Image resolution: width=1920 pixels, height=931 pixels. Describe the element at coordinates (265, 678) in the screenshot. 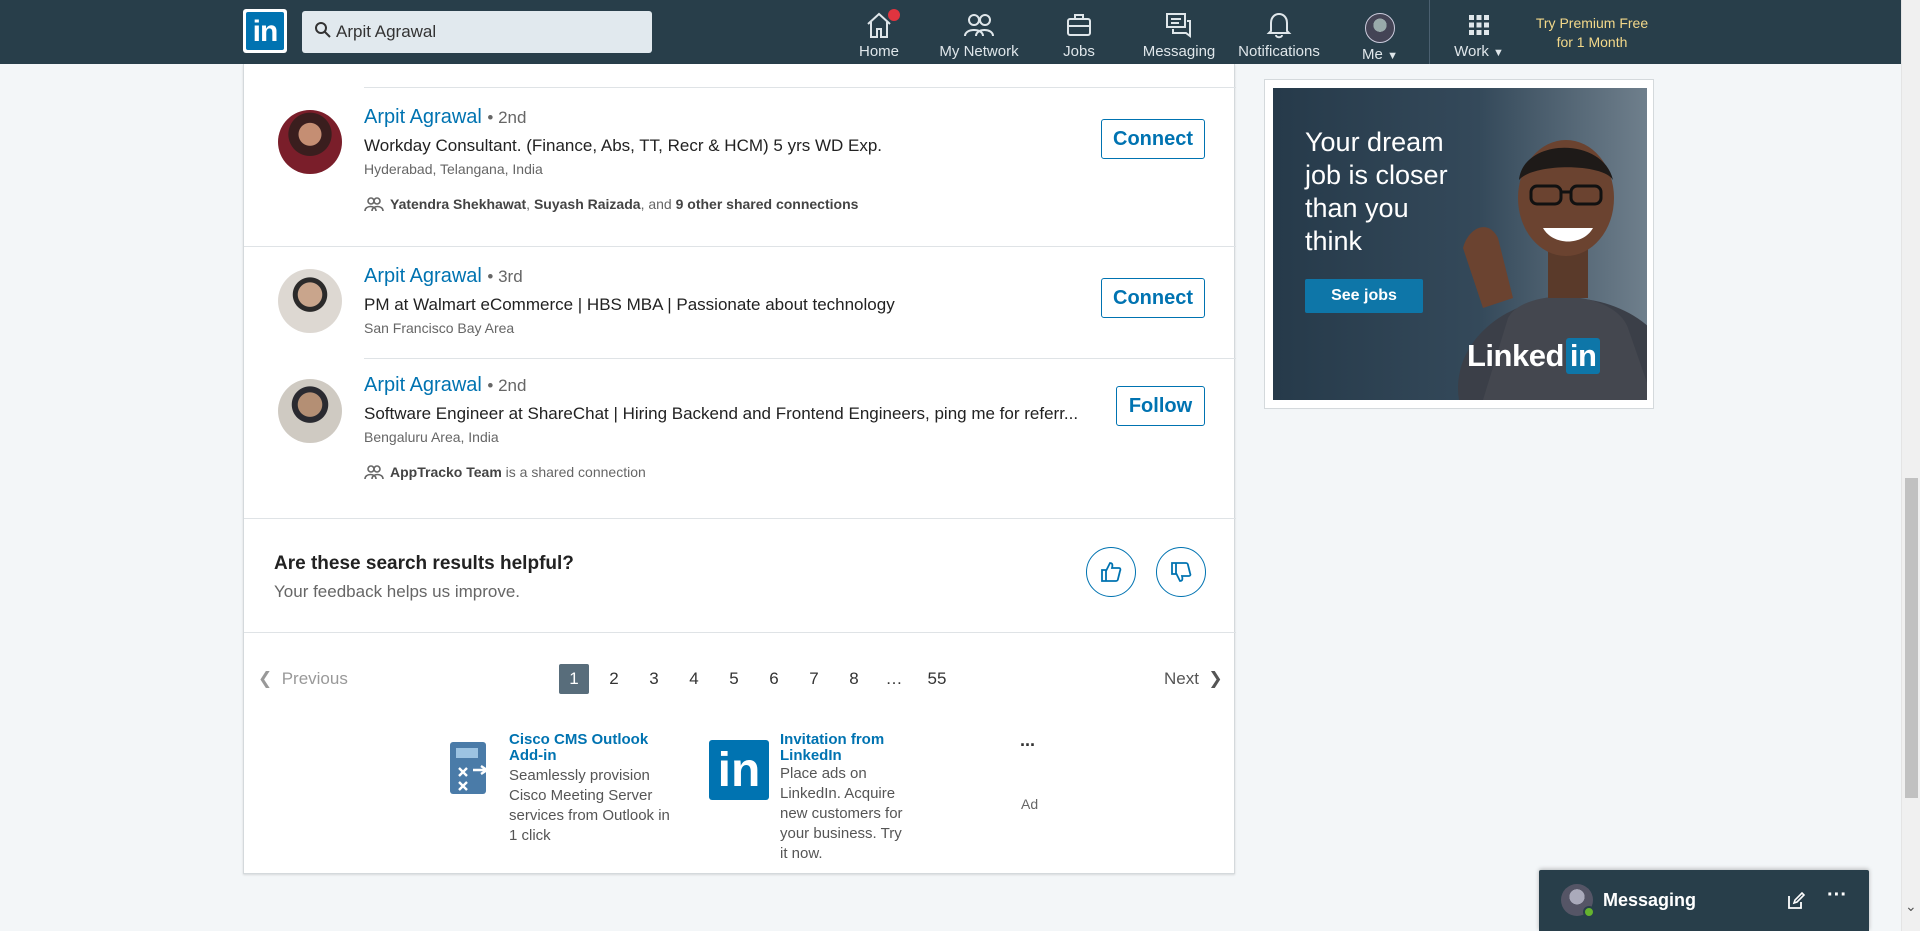

I see `chevron-left-icon: ❮` at that location.